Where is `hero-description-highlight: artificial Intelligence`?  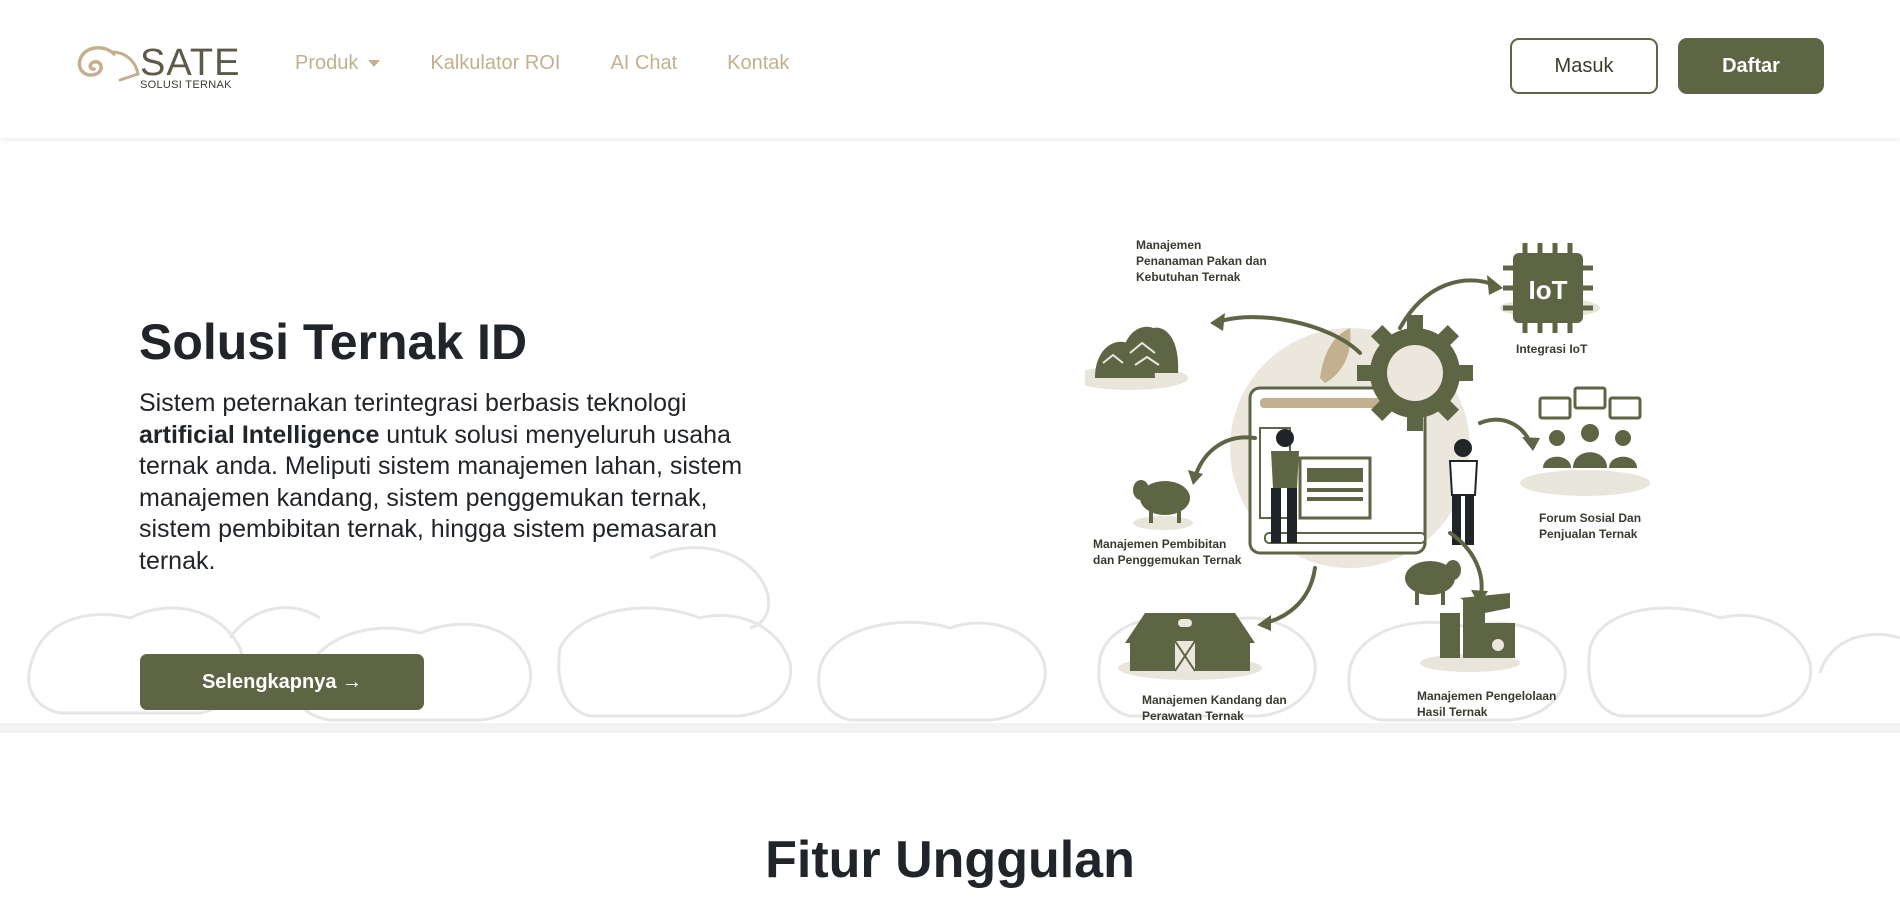
hero-description-highlight: artificial Intelligence is located at coordinates (259, 434).